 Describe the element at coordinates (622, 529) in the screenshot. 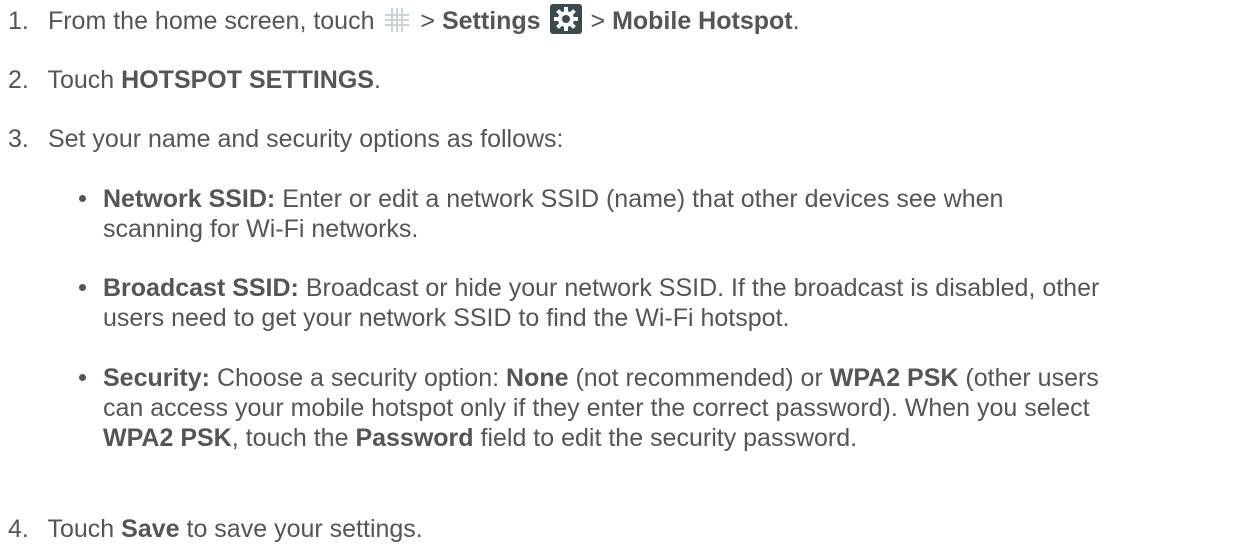

I see `step-4: 4. Touch Save to save your settings.` at that location.